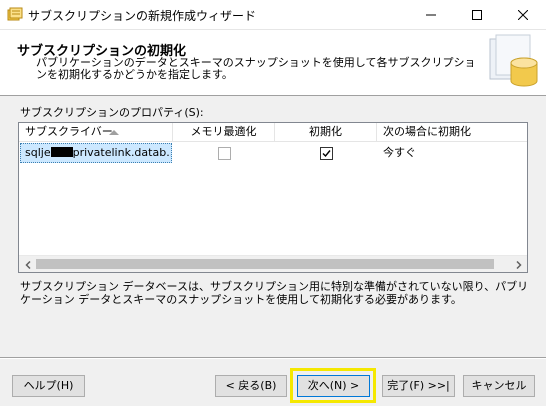 The image size is (546, 406). I want to click on help-button: ヘルプ(H), so click(48, 386).